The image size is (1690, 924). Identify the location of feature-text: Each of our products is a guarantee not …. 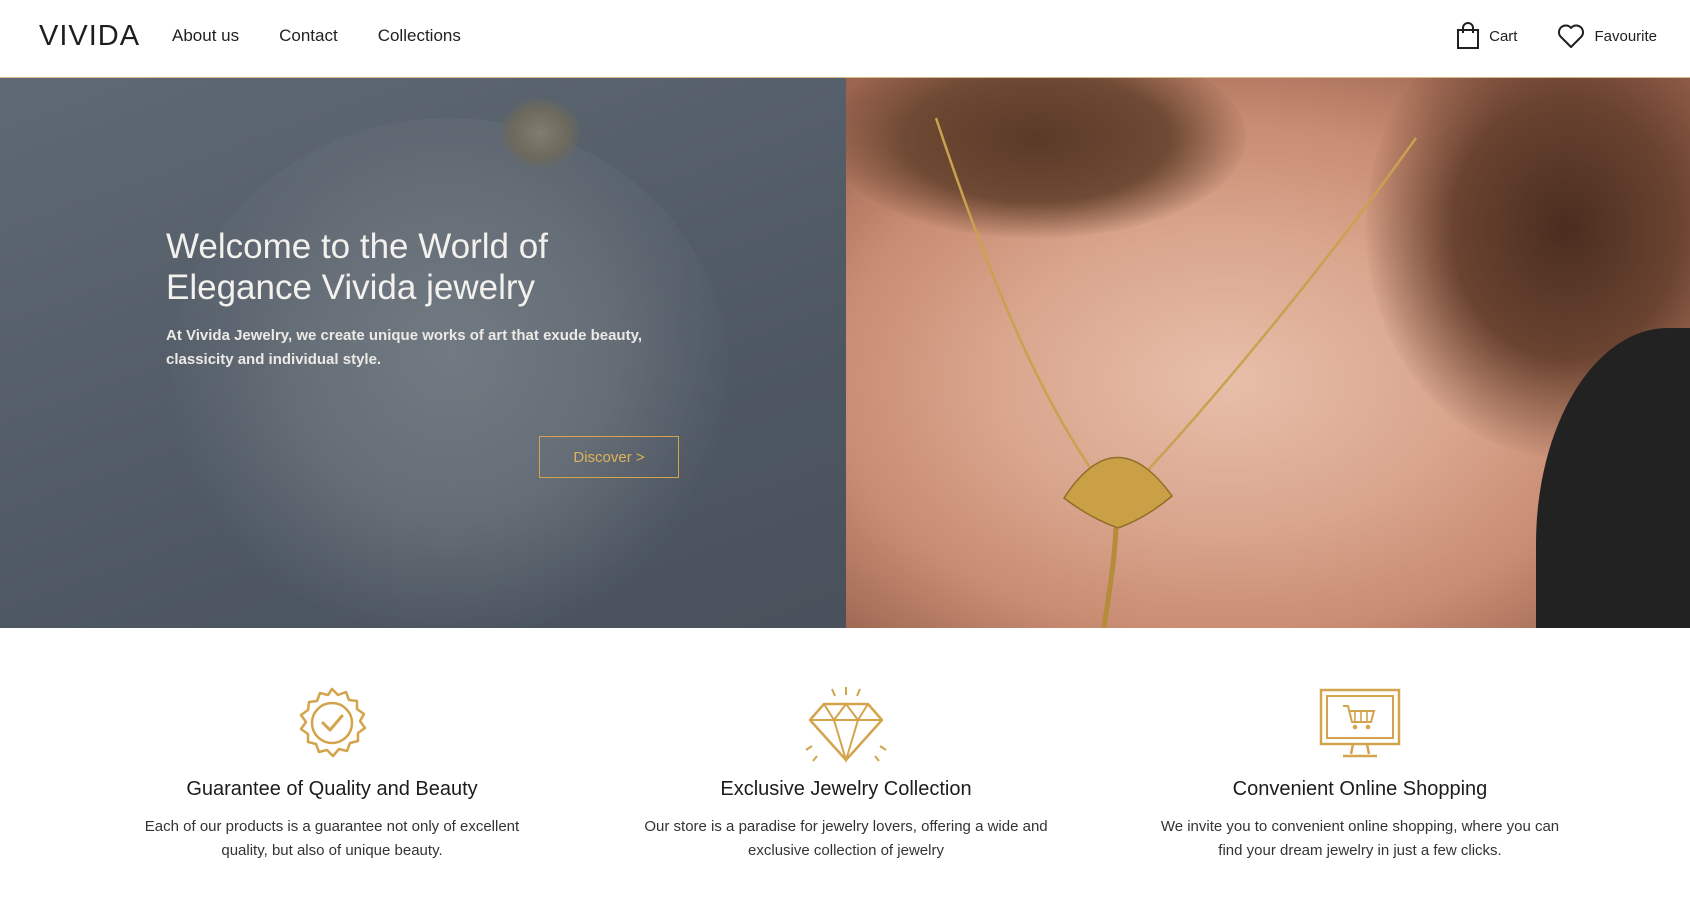
(332, 838).